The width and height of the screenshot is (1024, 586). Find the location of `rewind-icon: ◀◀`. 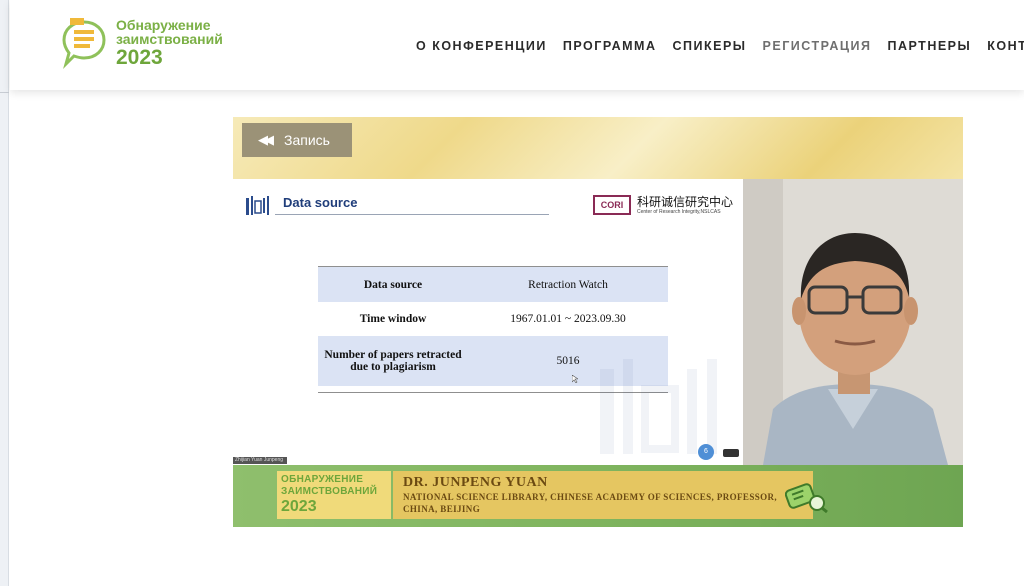

rewind-icon: ◀◀ is located at coordinates (266, 139).